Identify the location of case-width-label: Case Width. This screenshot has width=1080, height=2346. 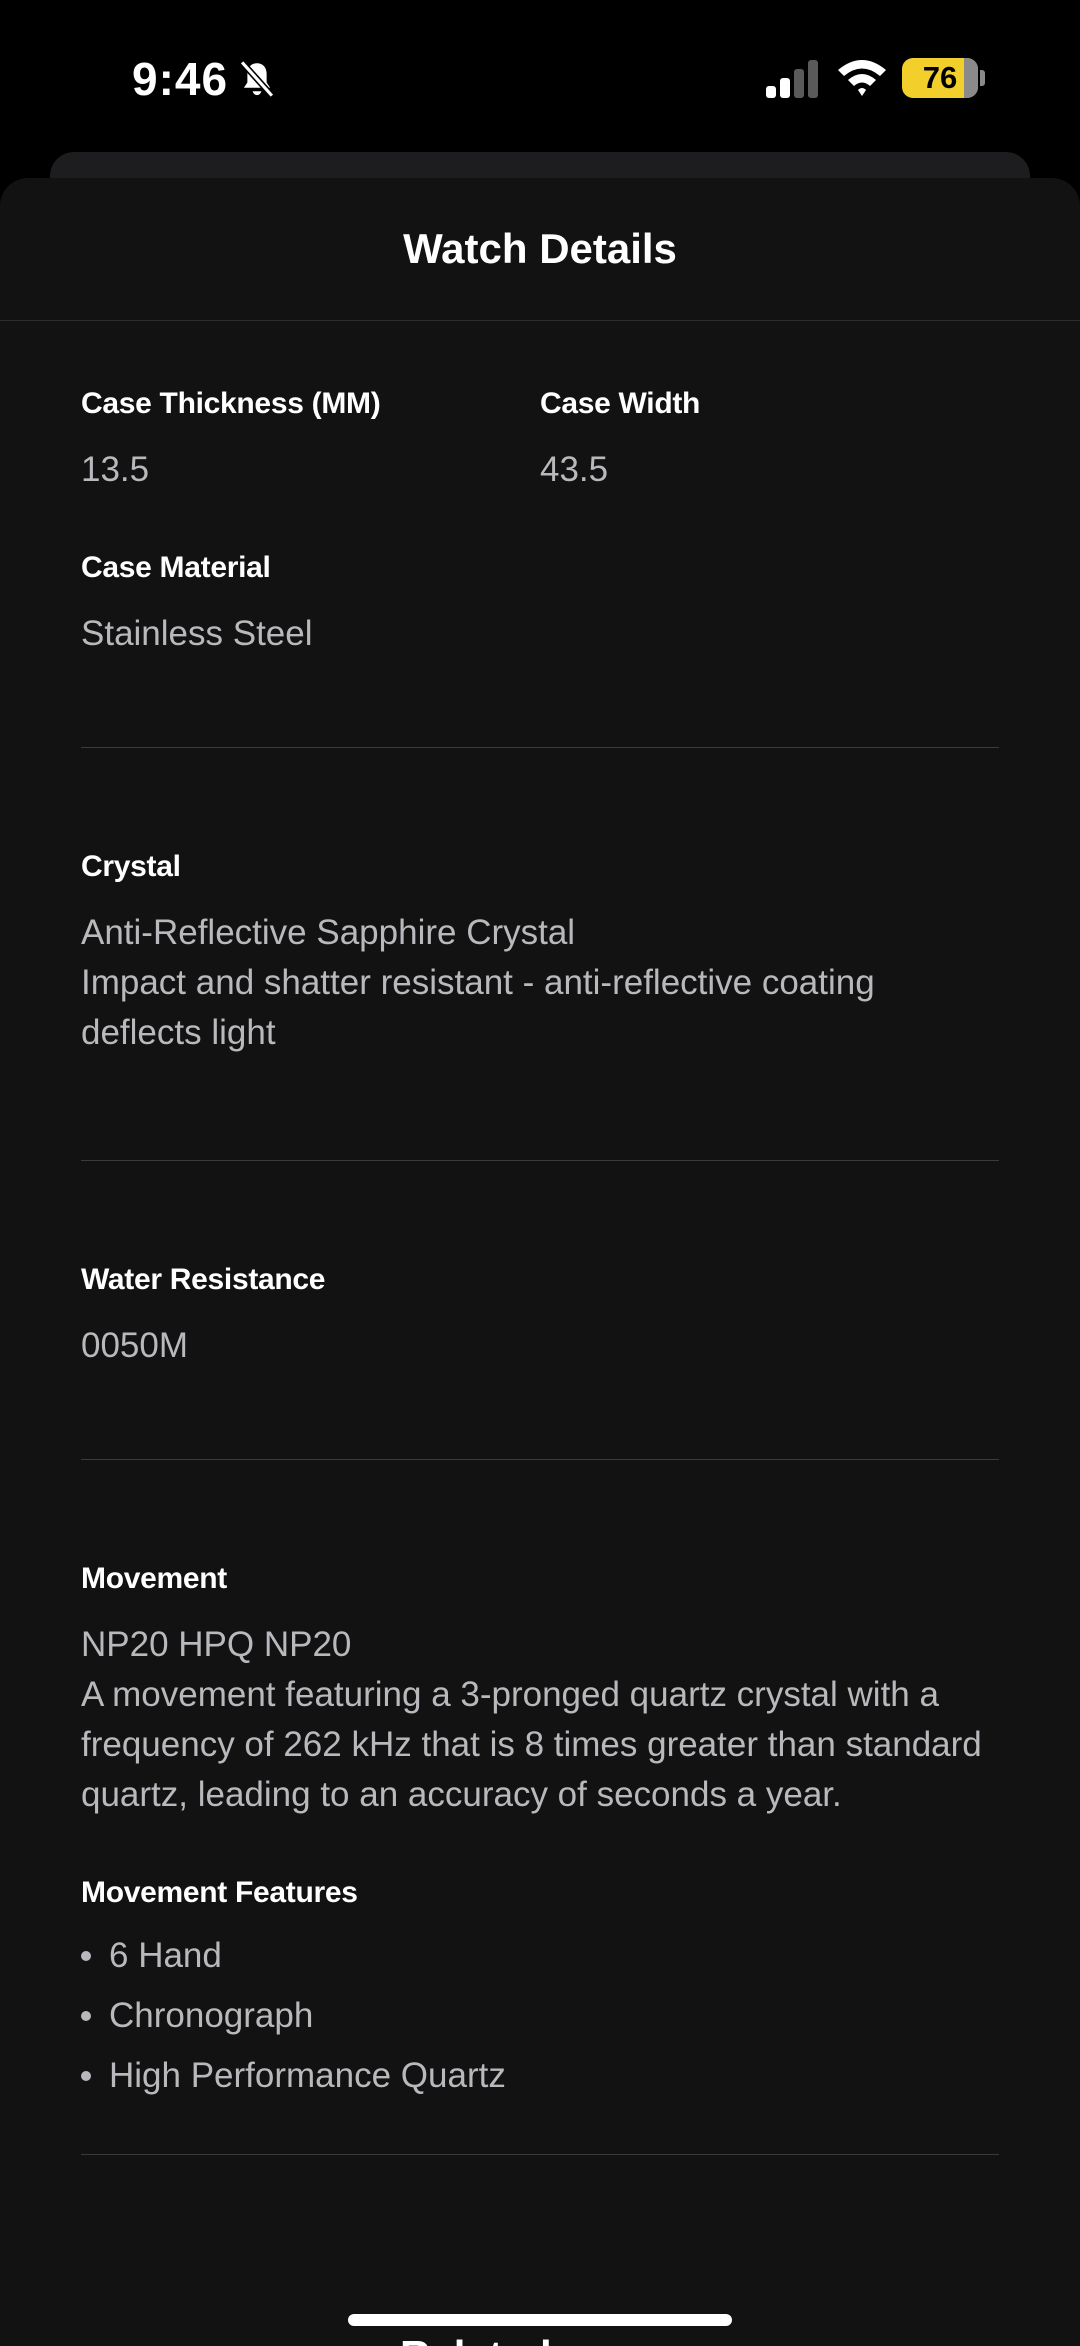
(620, 403).